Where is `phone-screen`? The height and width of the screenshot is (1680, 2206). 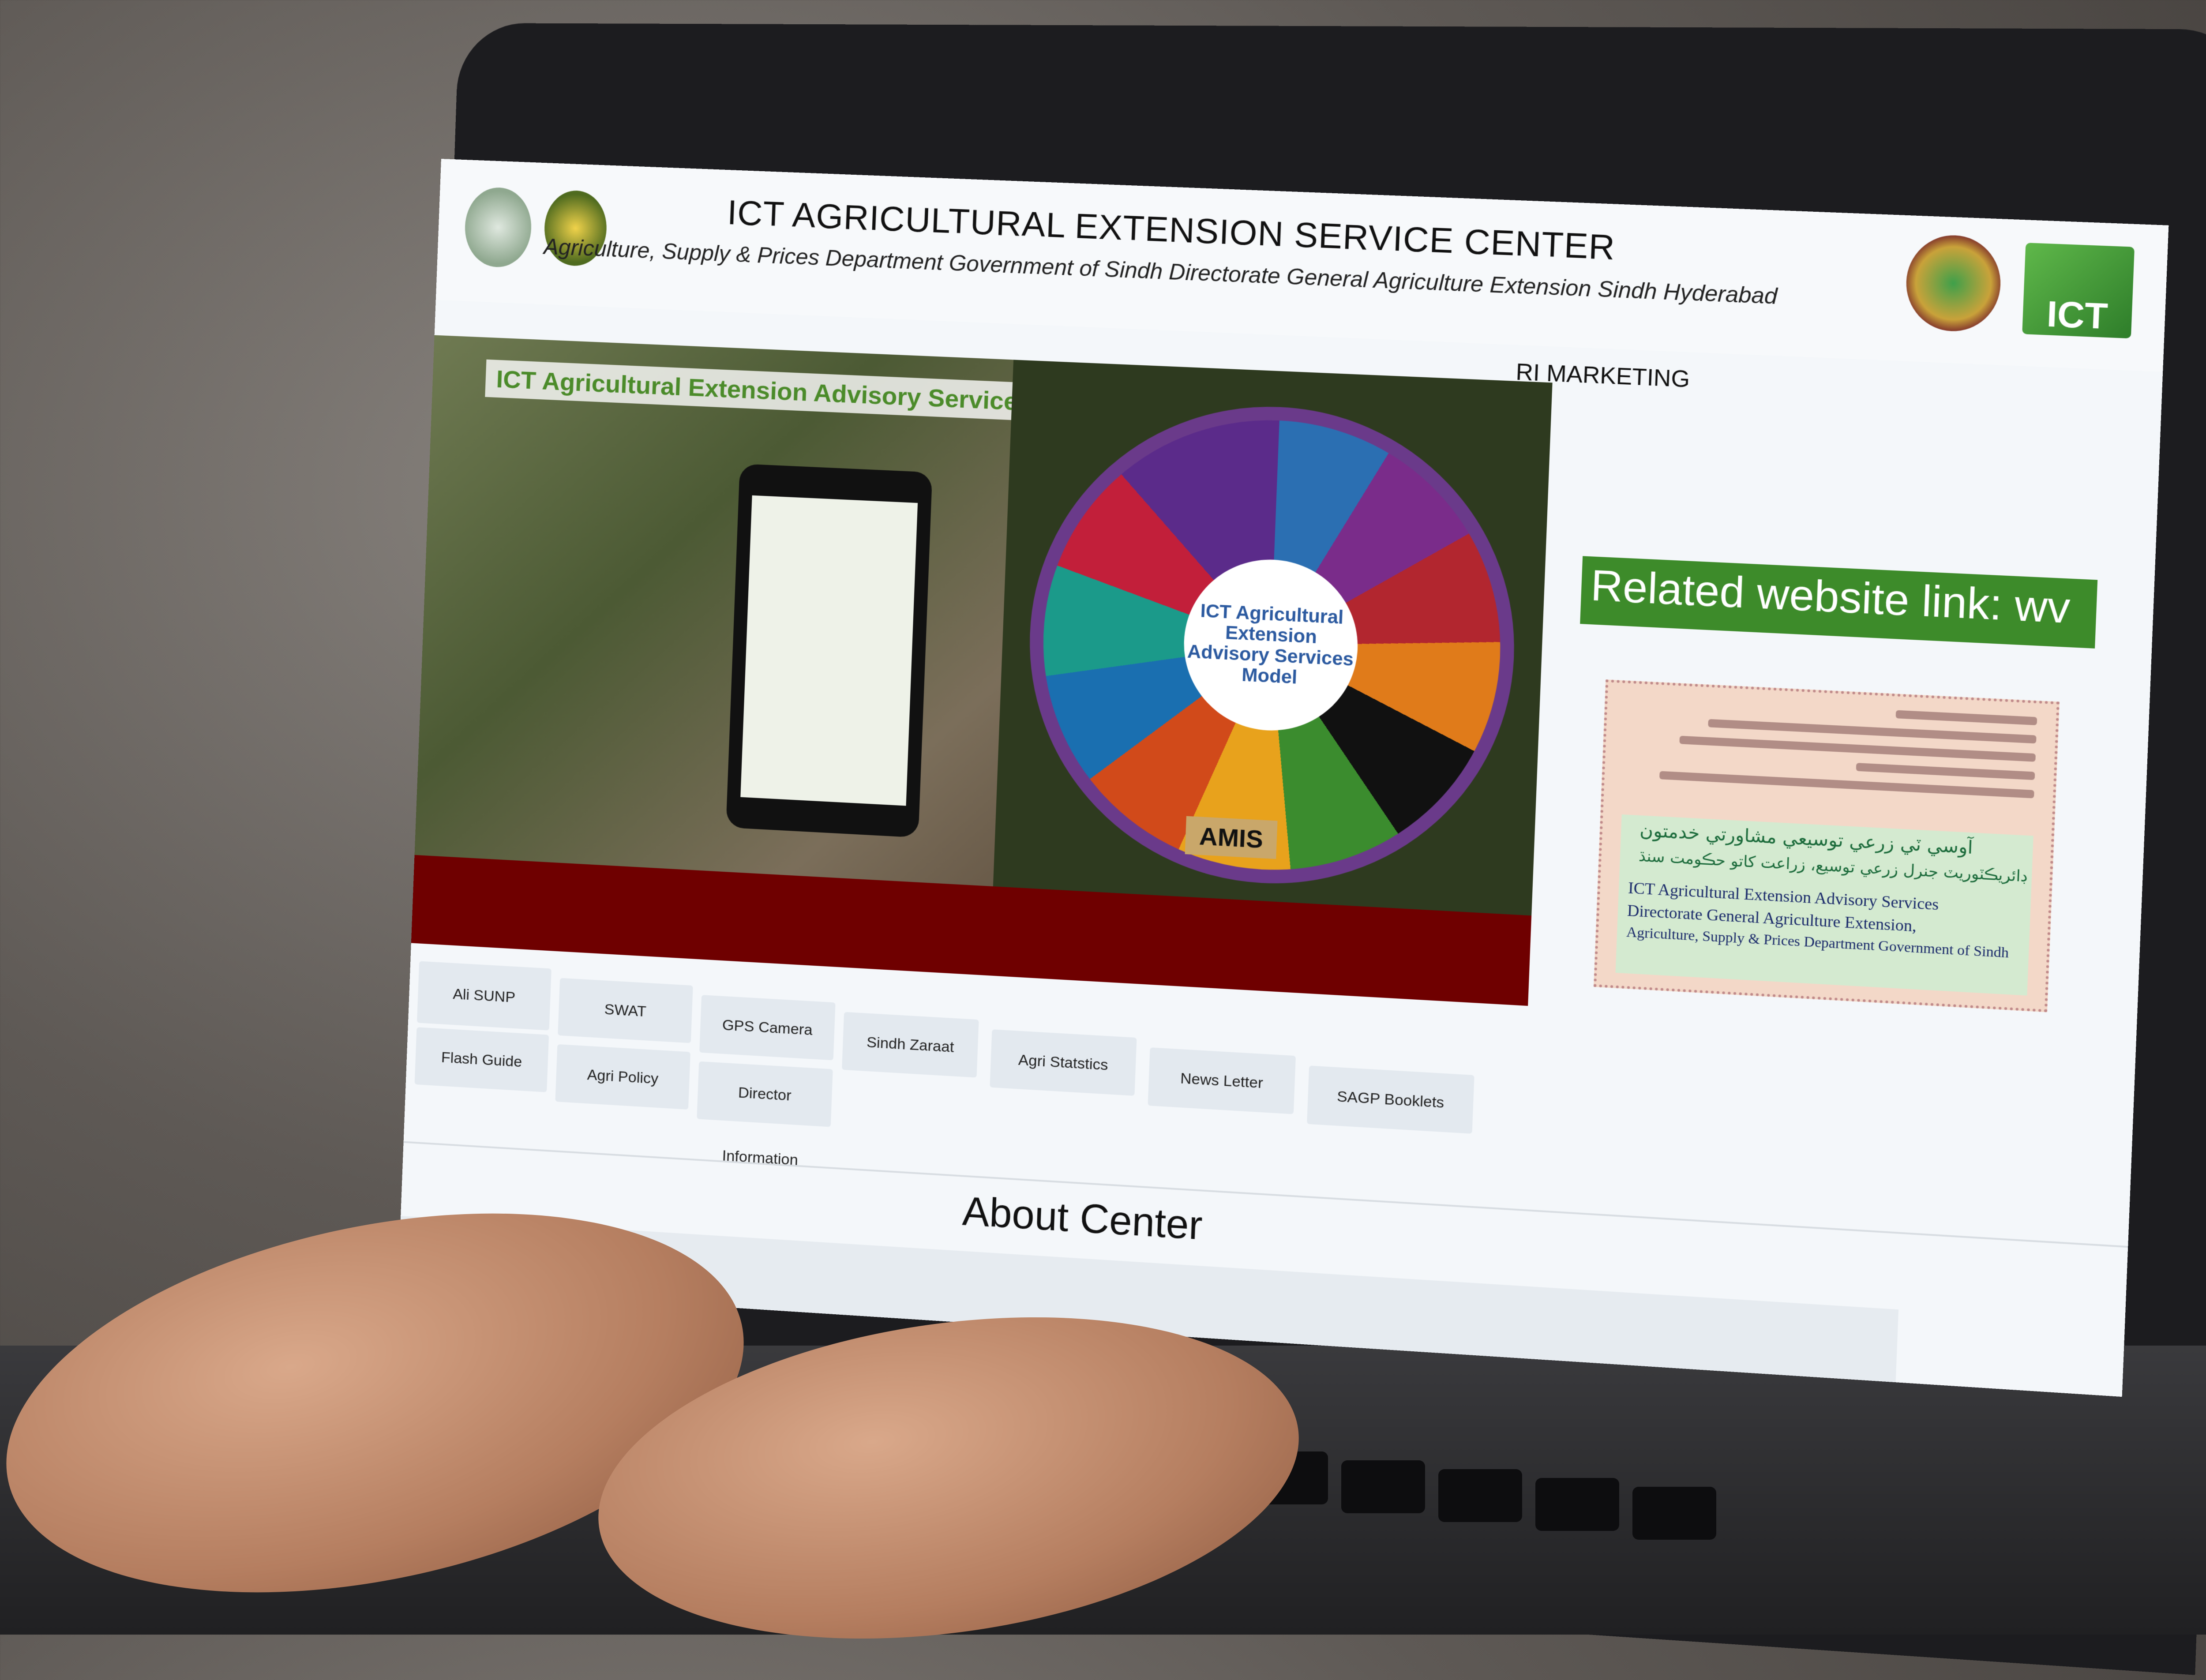 phone-screen is located at coordinates (829, 650).